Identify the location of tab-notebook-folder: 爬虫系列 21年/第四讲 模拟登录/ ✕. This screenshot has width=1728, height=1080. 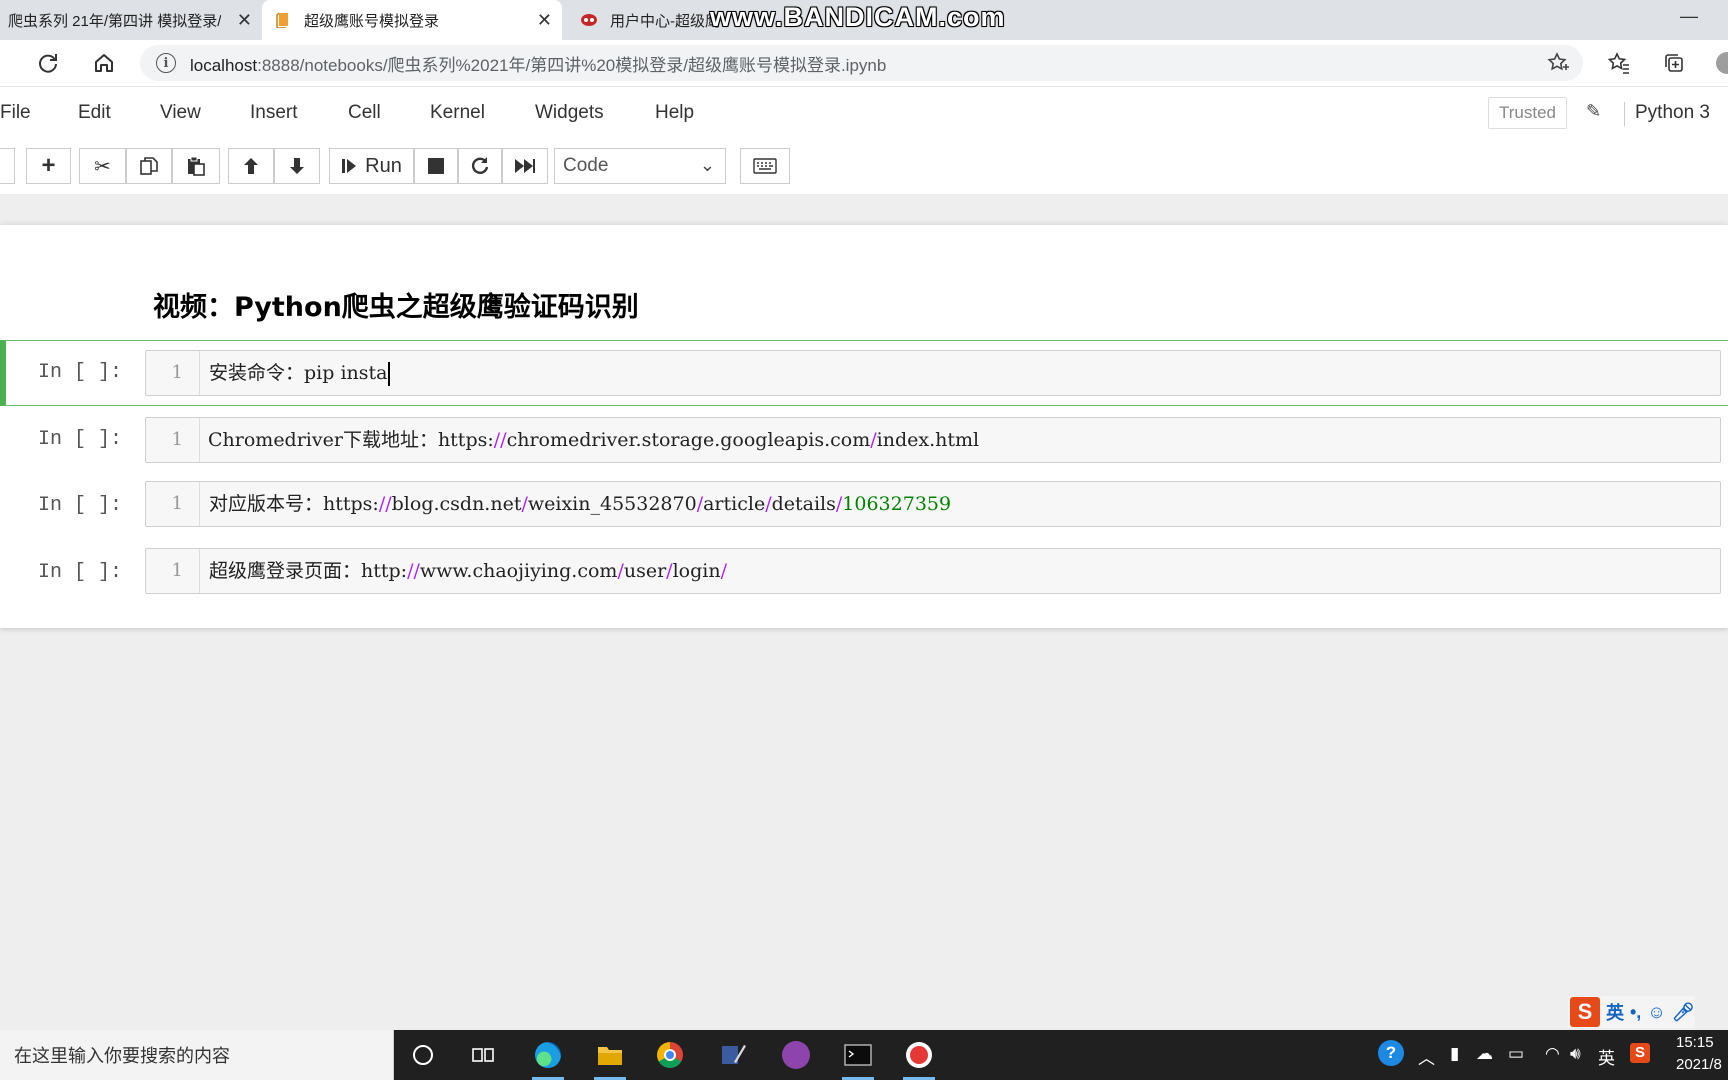
(131, 20).